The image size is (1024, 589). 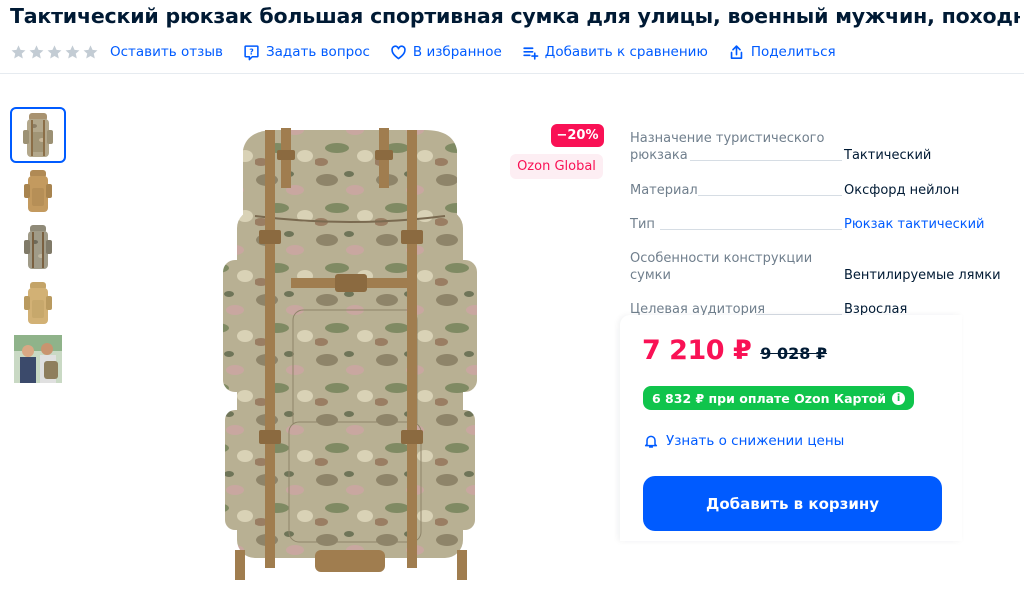 I want to click on thumbnail-lifestyle-photo, so click(x=38, y=359).